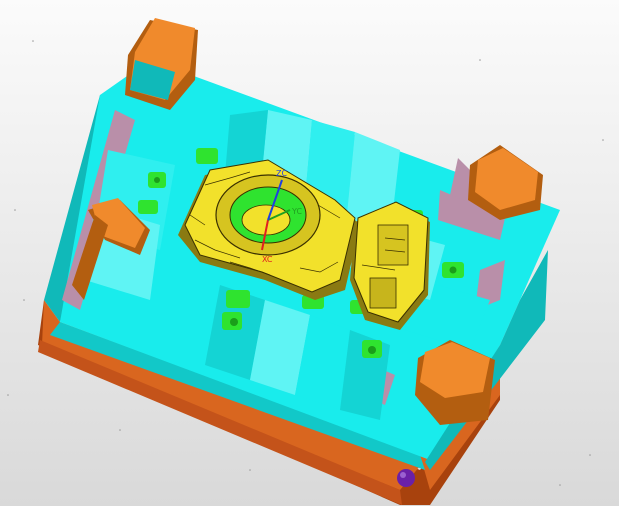 The width and height of the screenshot is (619, 506). I want to click on axis-label-y: YC, so click(296, 211).